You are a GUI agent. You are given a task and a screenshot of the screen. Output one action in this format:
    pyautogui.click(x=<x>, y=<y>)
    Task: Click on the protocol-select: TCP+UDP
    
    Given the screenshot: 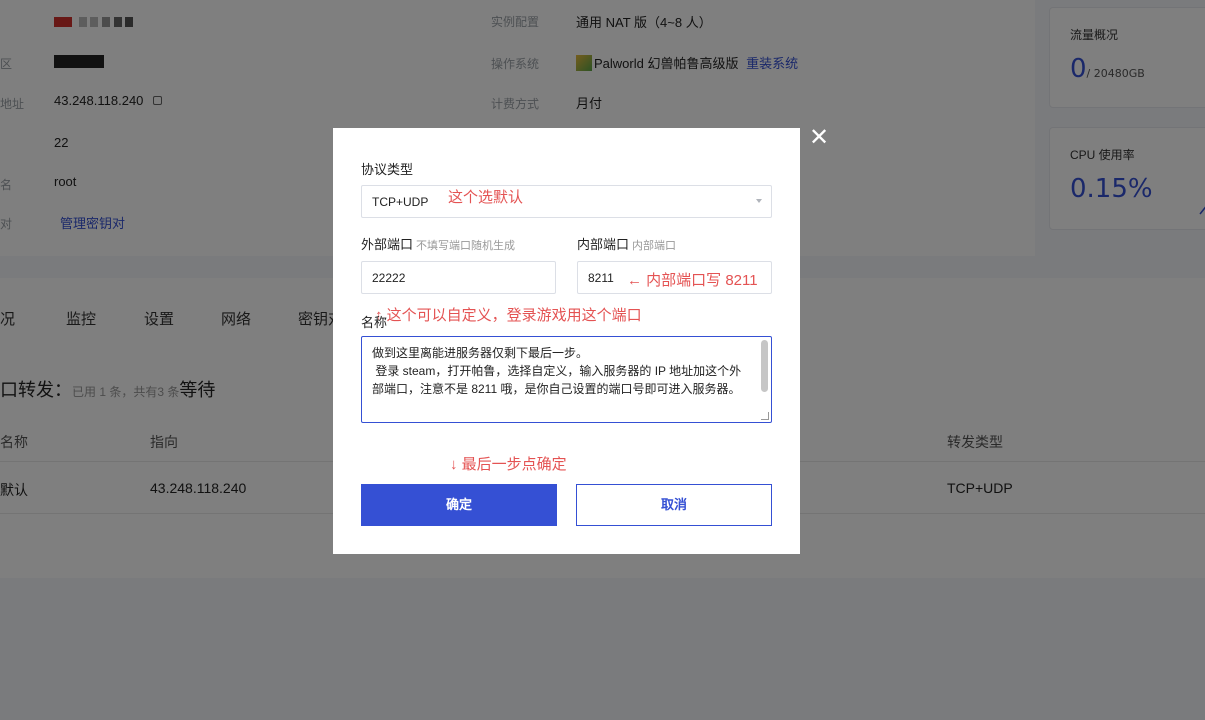 What is the action you would take?
    pyautogui.click(x=566, y=201)
    